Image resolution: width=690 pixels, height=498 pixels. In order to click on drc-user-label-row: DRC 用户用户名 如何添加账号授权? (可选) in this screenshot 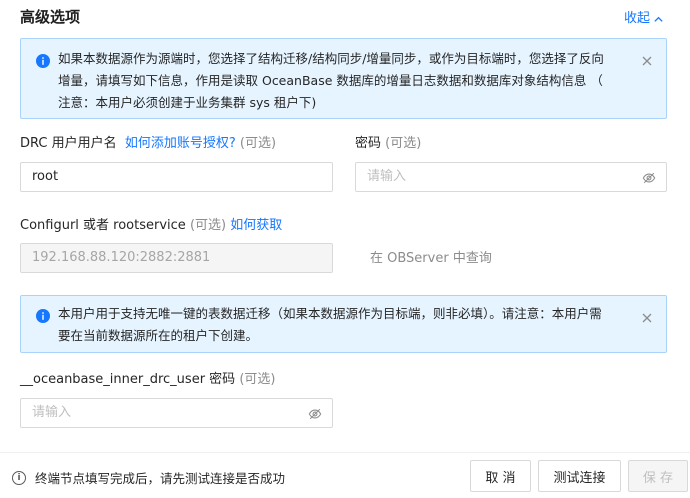, I will do `click(148, 144)`.